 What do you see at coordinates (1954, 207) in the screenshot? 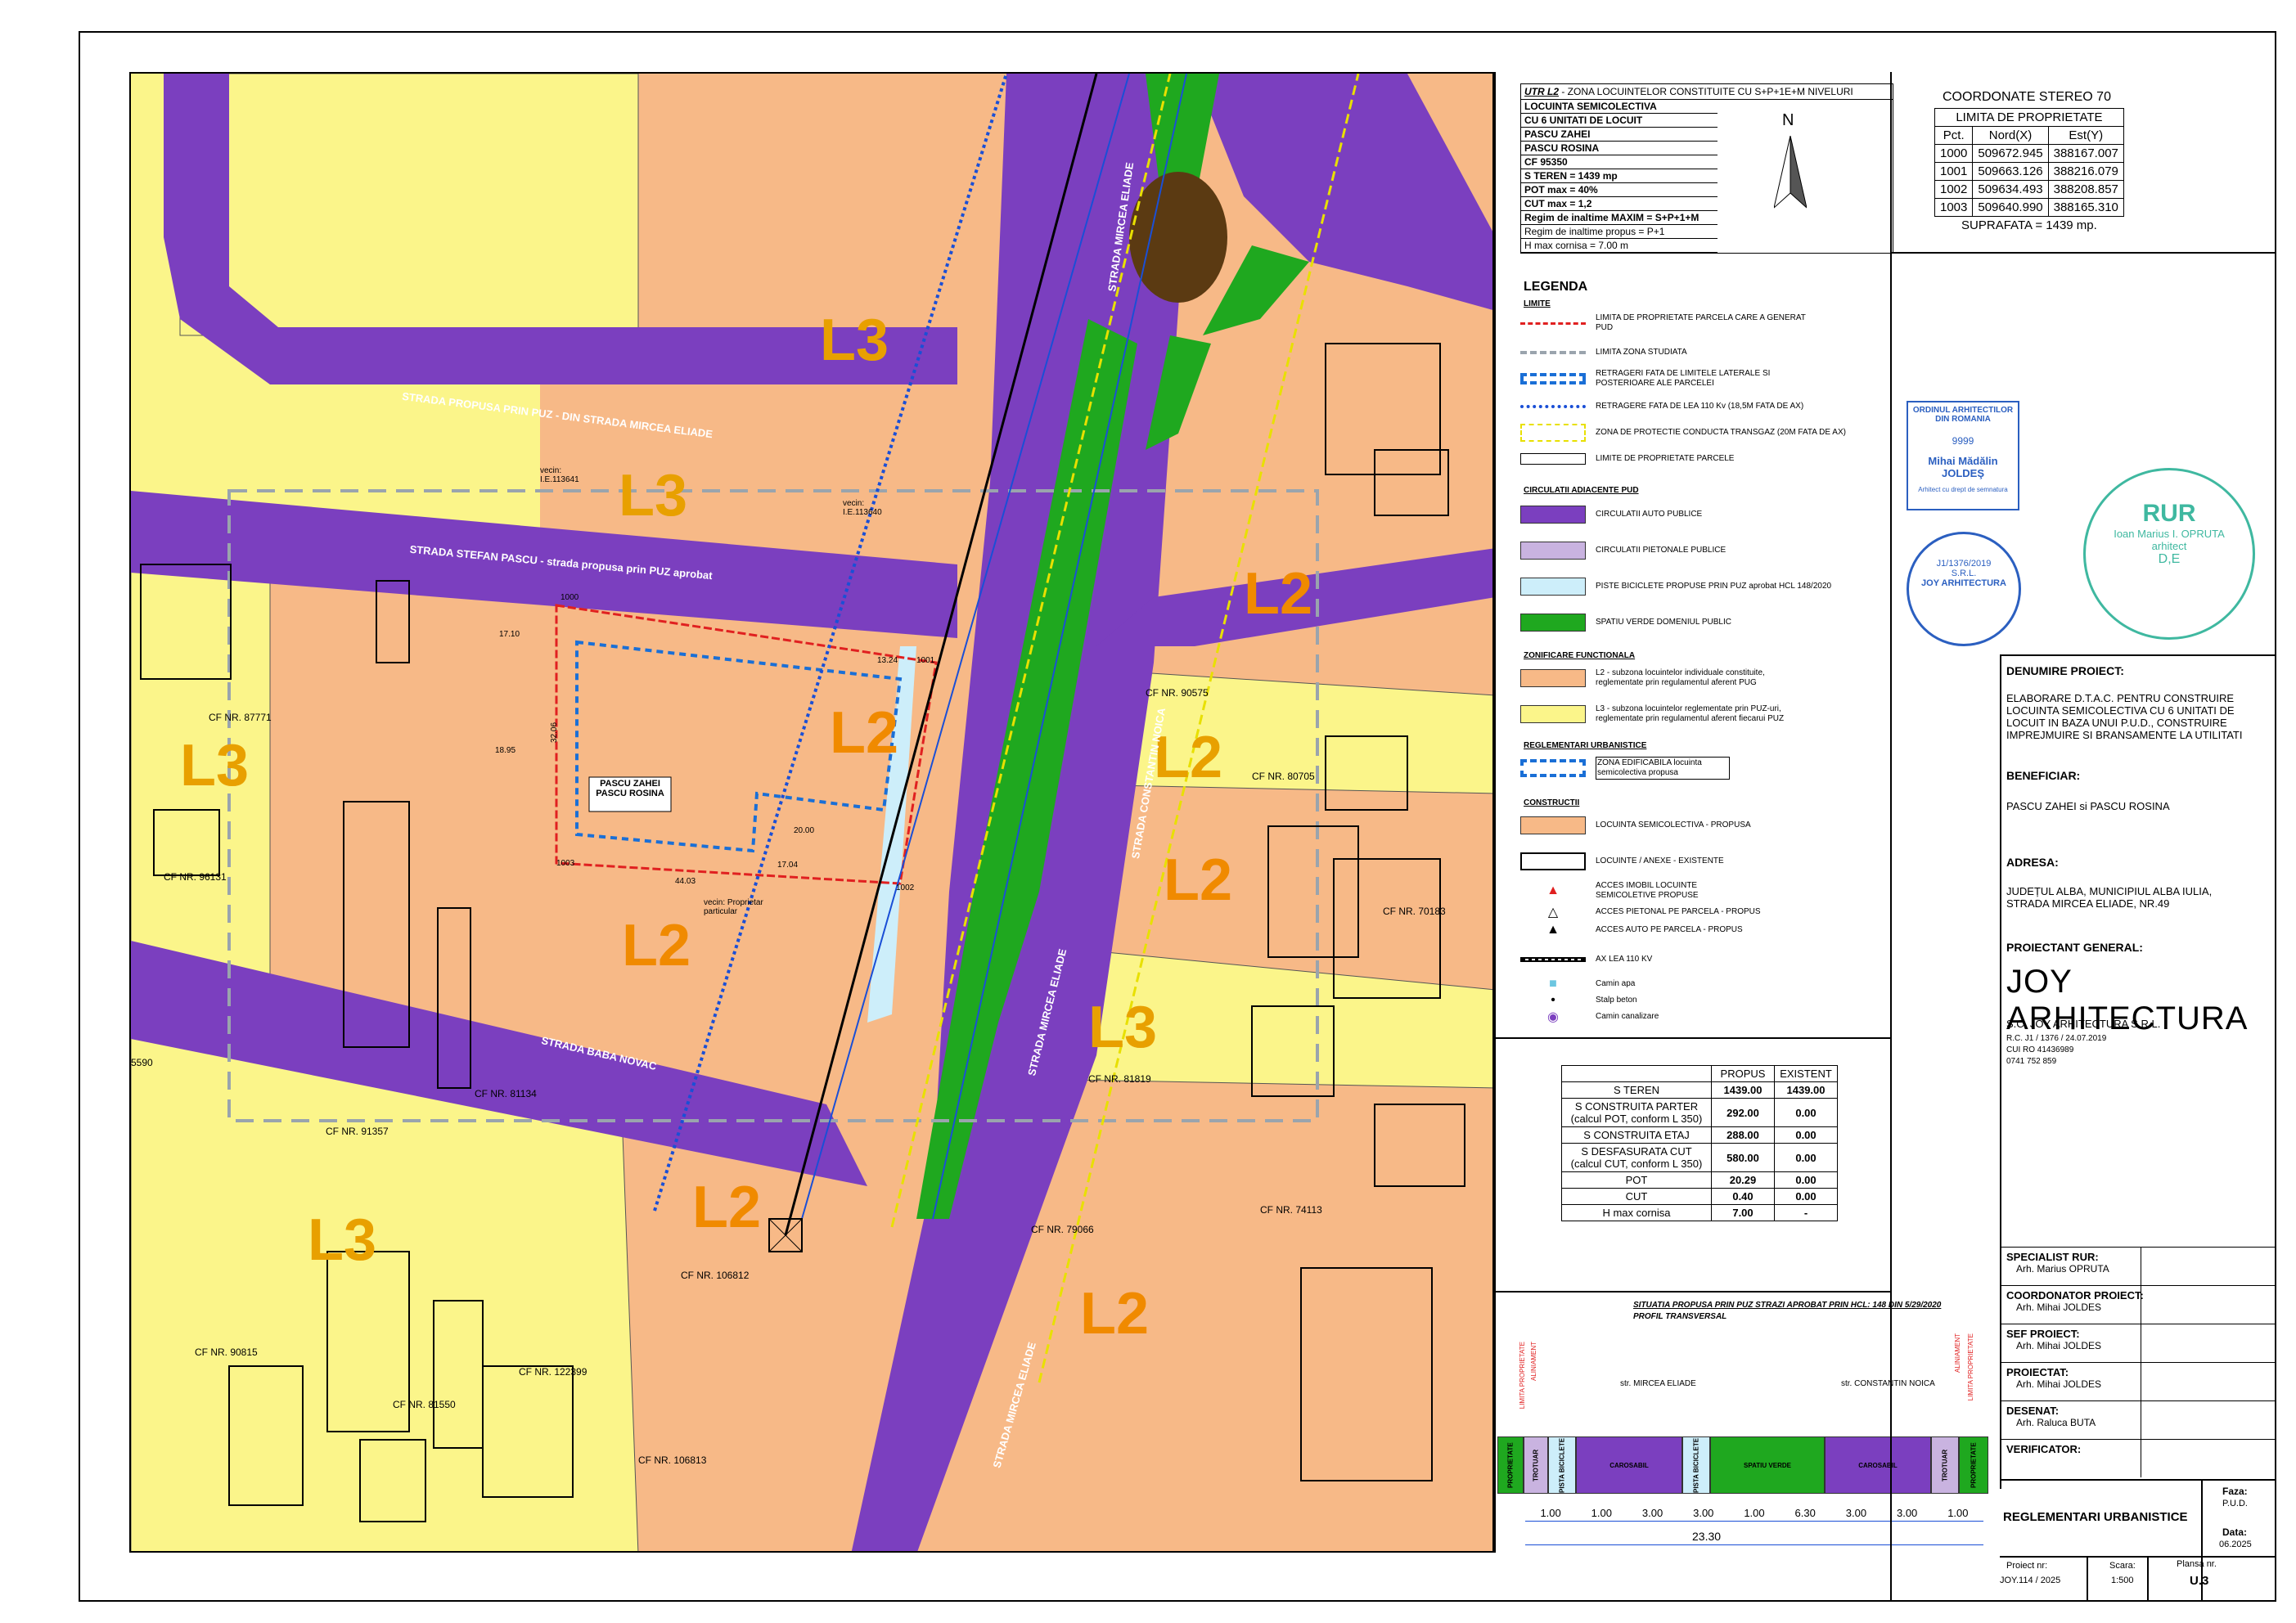
I see `coords-cell: 1003` at bounding box center [1954, 207].